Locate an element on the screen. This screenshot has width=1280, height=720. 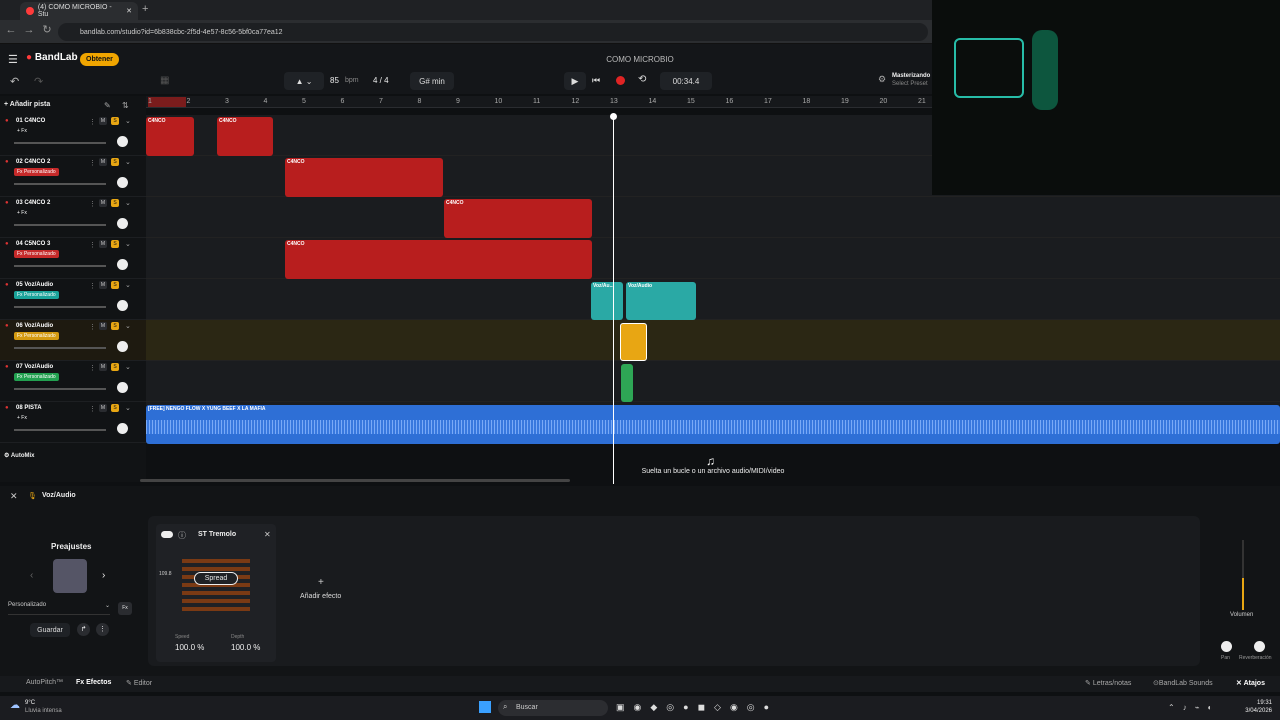
clip-voz-selected is located at coordinates (633, 342).